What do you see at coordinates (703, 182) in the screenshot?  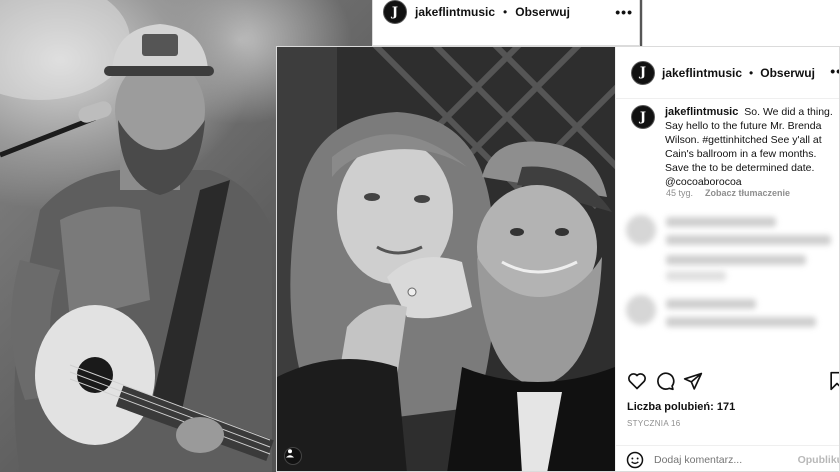 I see `caption-mention: @cocoaborocoa` at bounding box center [703, 182].